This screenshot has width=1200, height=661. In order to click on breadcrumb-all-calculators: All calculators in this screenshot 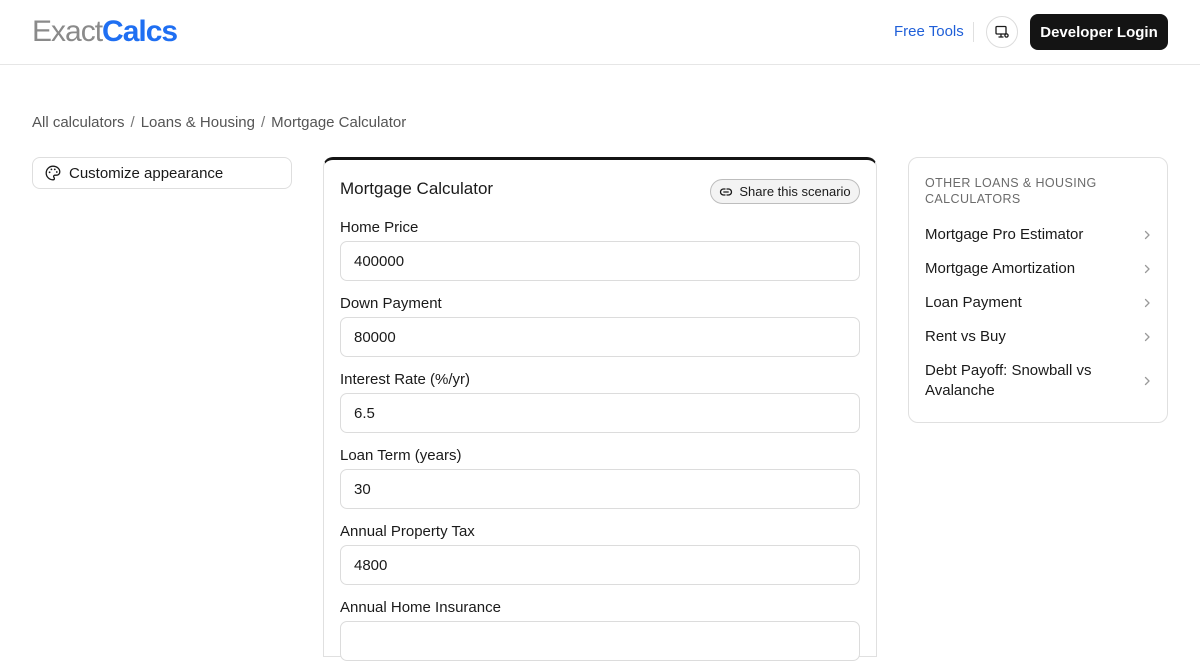, I will do `click(78, 122)`.